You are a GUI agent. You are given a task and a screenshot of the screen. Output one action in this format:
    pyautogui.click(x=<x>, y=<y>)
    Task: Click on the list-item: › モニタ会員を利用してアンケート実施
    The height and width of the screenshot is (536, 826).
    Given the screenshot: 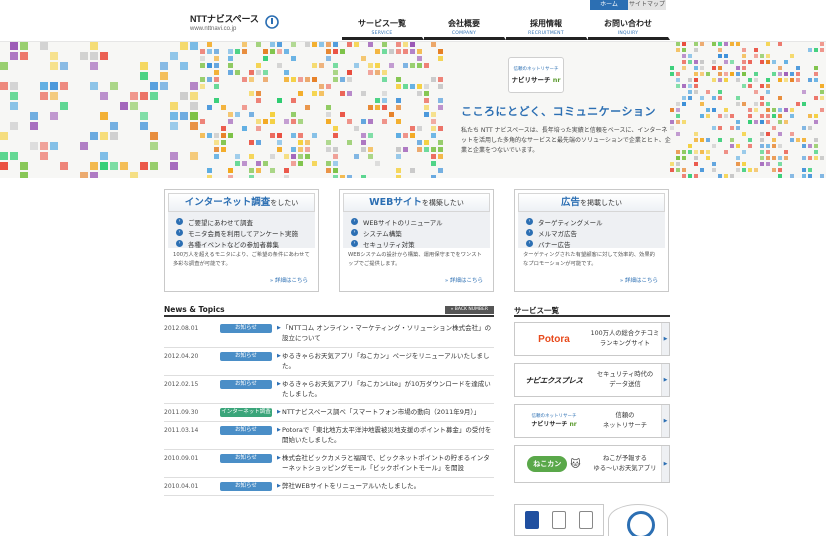 What is the action you would take?
    pyautogui.click(x=241, y=232)
    